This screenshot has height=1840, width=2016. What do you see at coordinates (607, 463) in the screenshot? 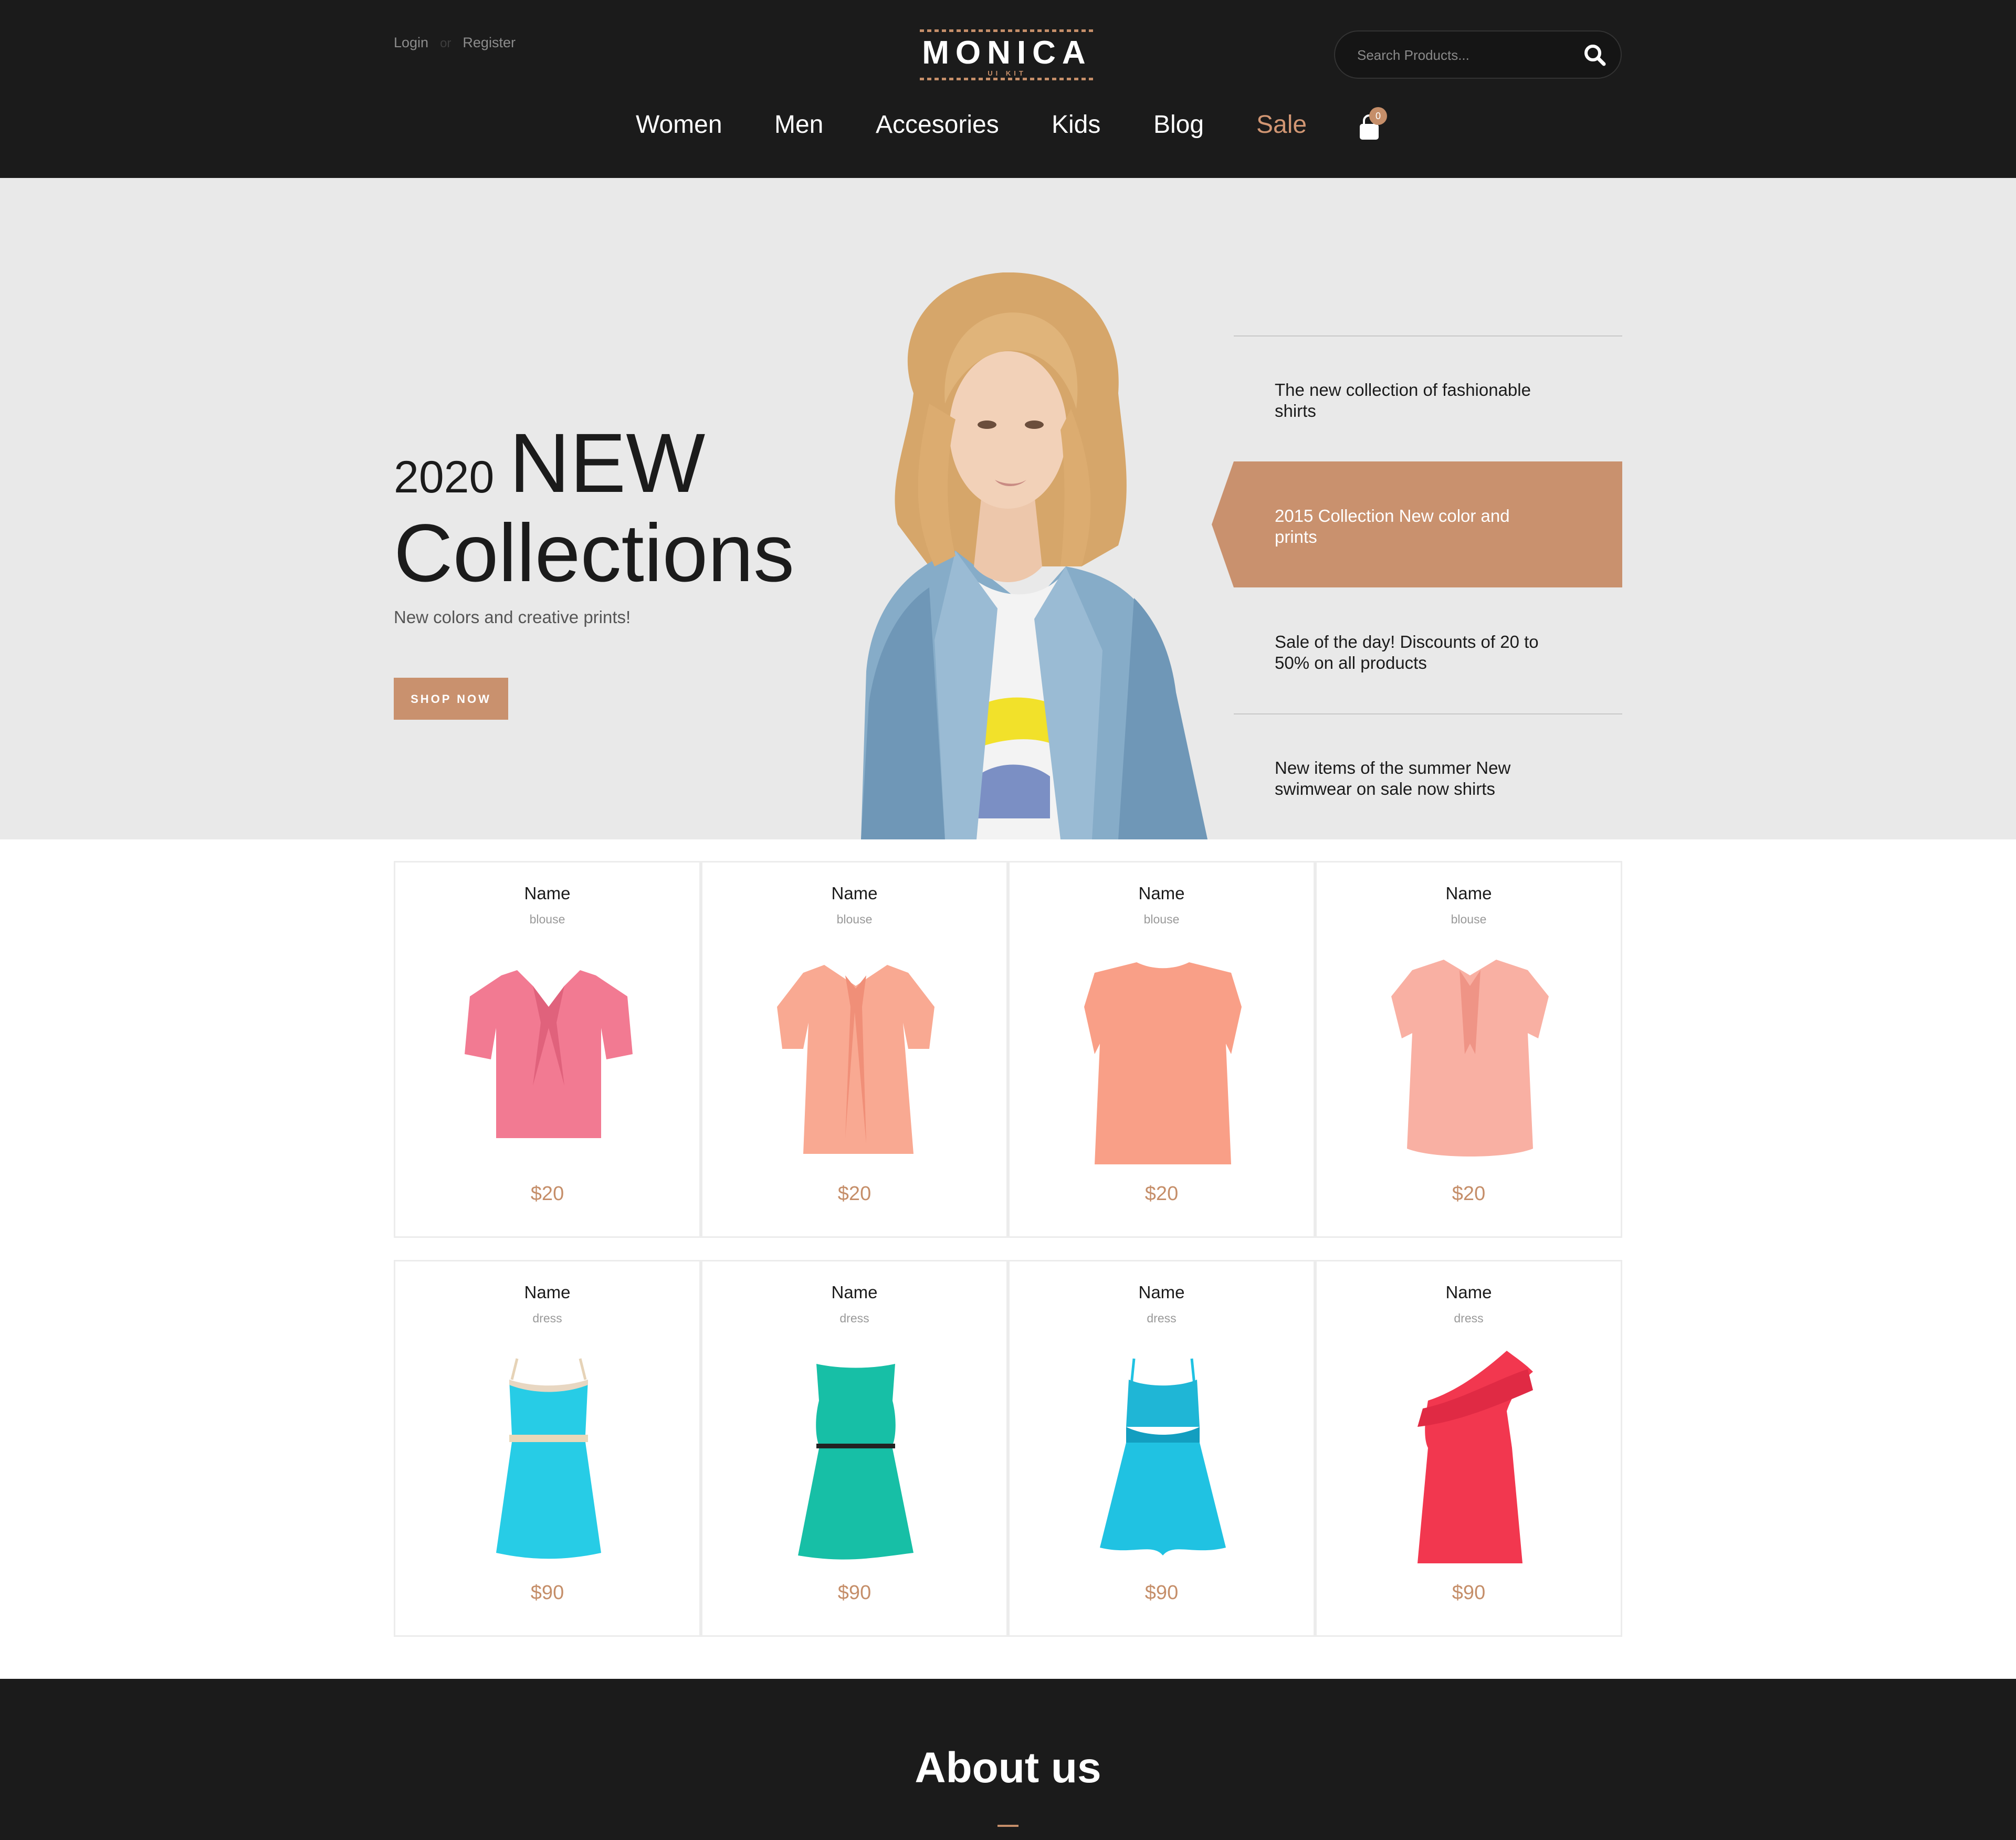
I see `hero-headline-word: NEW` at bounding box center [607, 463].